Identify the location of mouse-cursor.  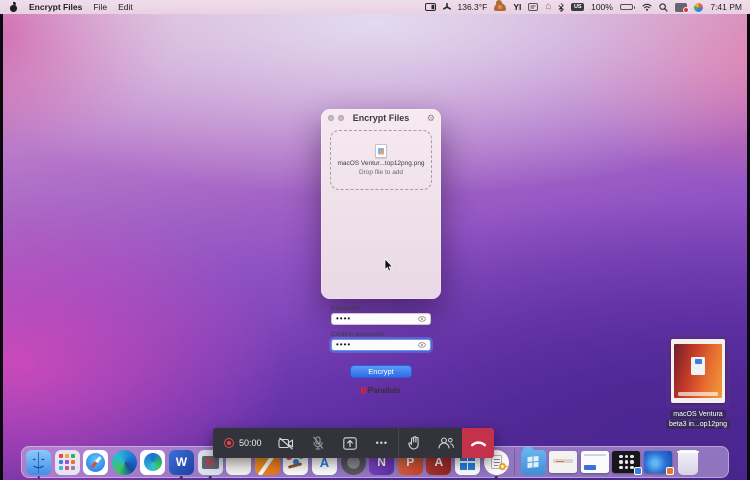
(389, 265).